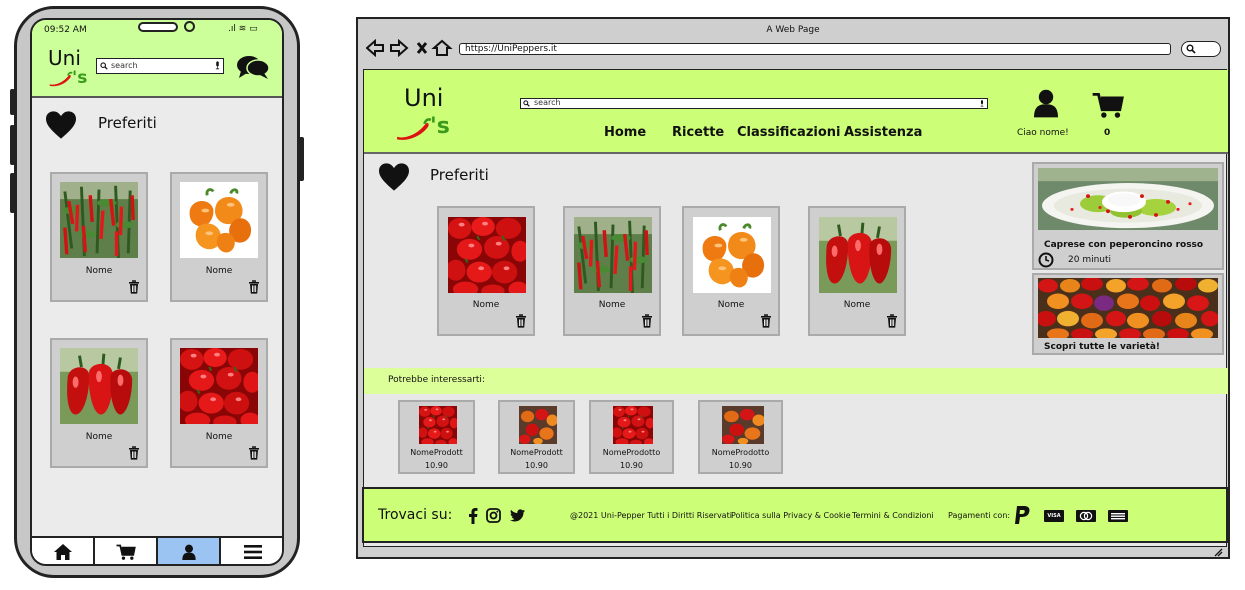 This screenshot has height=590, width=1245. Describe the element at coordinates (459, 175) in the screenshot. I see `page-title: Preferiti` at that location.